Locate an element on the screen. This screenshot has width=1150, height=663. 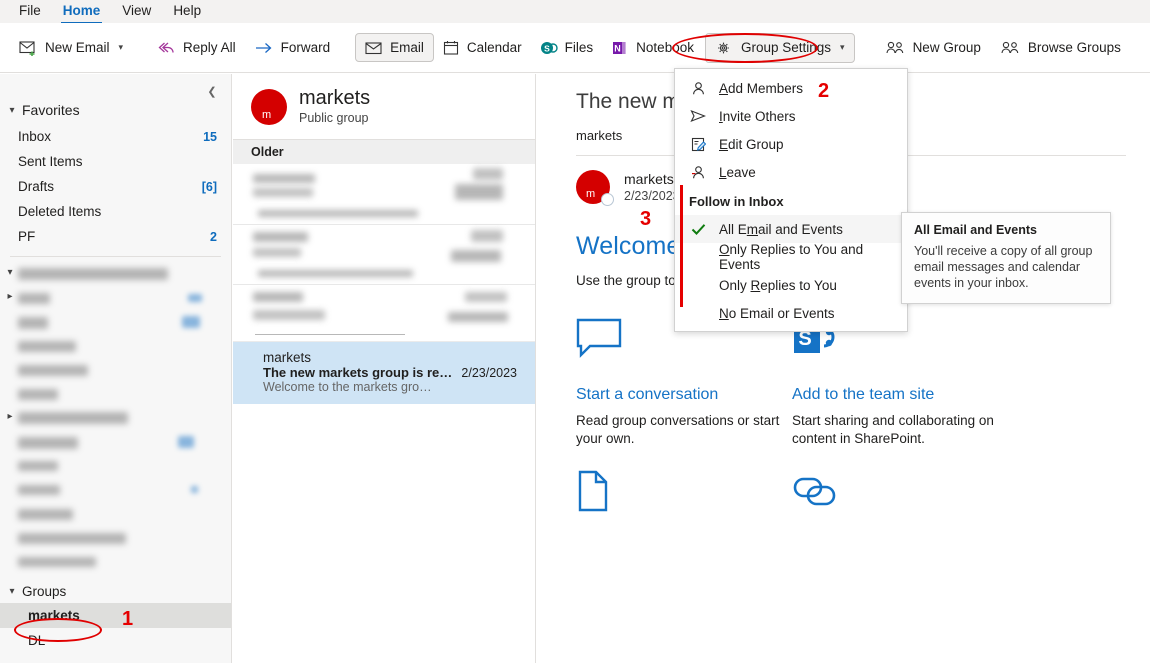
groups-label: Groups is located at coordinates (44, 591).